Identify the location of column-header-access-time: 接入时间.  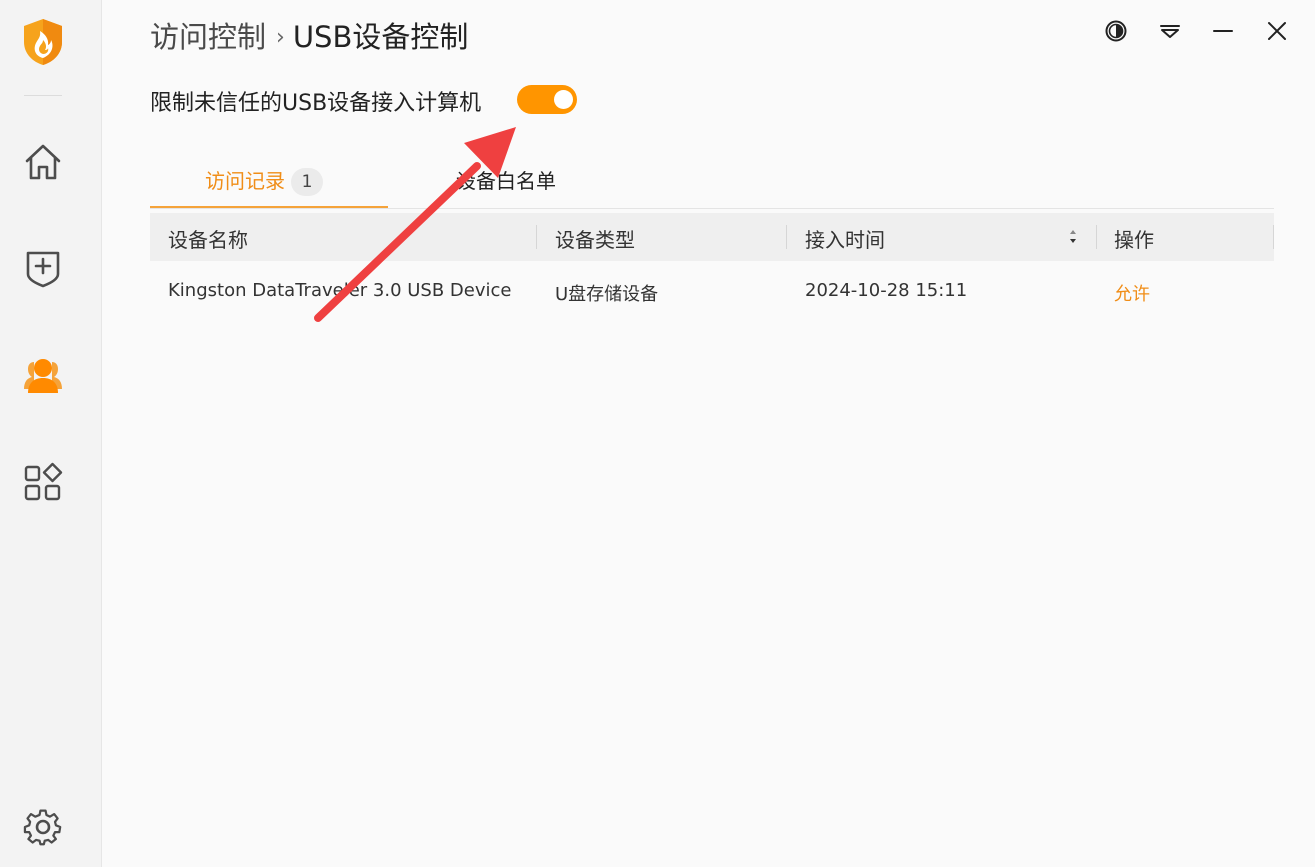
(845, 238).